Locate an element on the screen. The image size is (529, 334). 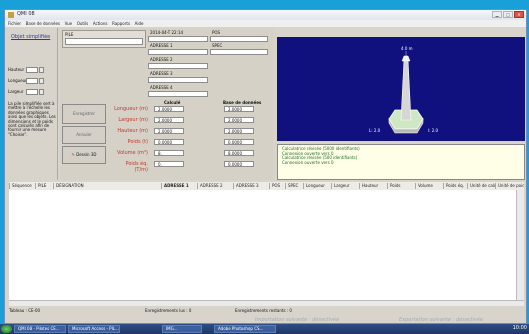
length-input is located at coordinates (32, 81).